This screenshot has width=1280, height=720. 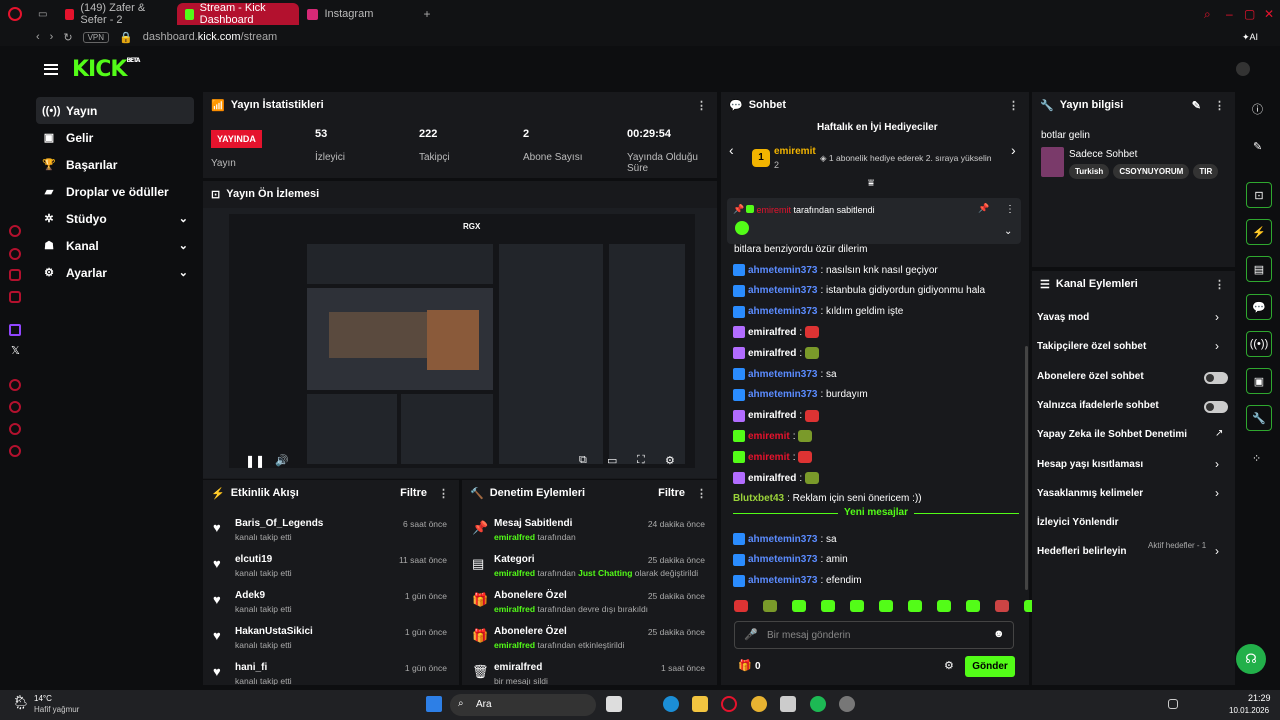 What do you see at coordinates (15, 385) in the screenshot?
I see `history-icon` at bounding box center [15, 385].